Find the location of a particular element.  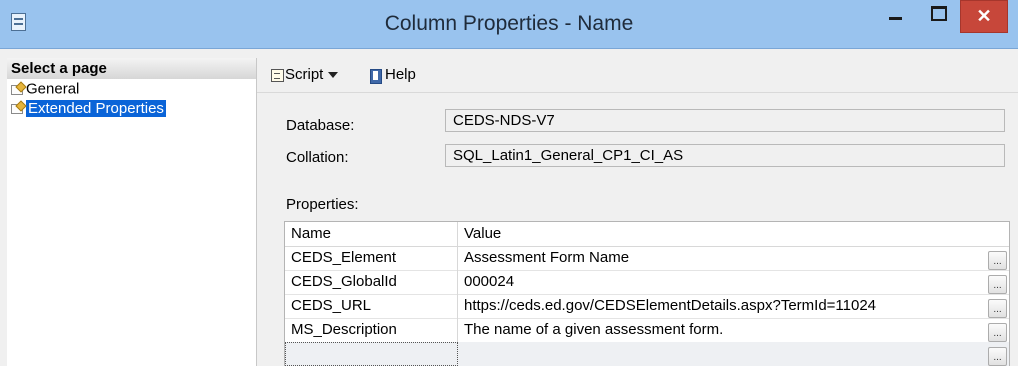

new-property-value-cell is located at coordinates (733, 354).